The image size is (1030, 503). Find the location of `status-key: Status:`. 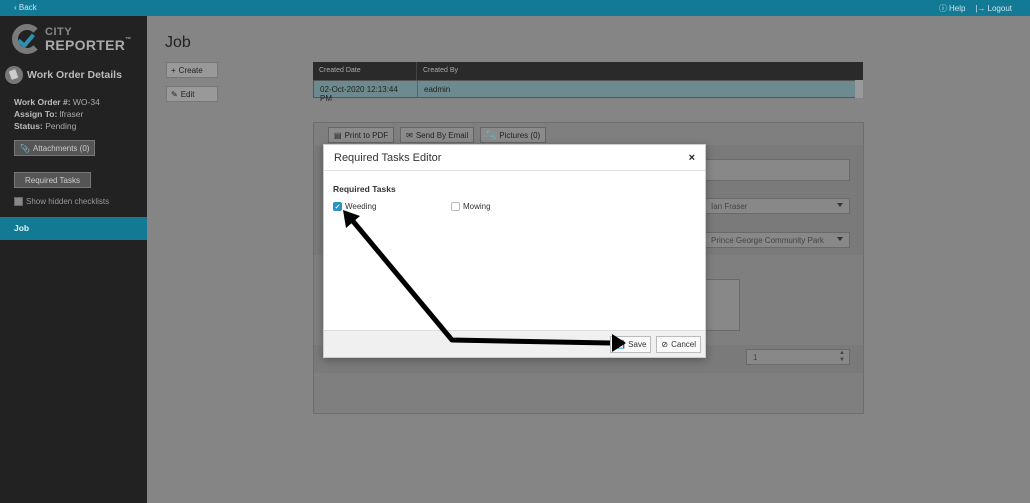

status-key: Status: is located at coordinates (28, 126).